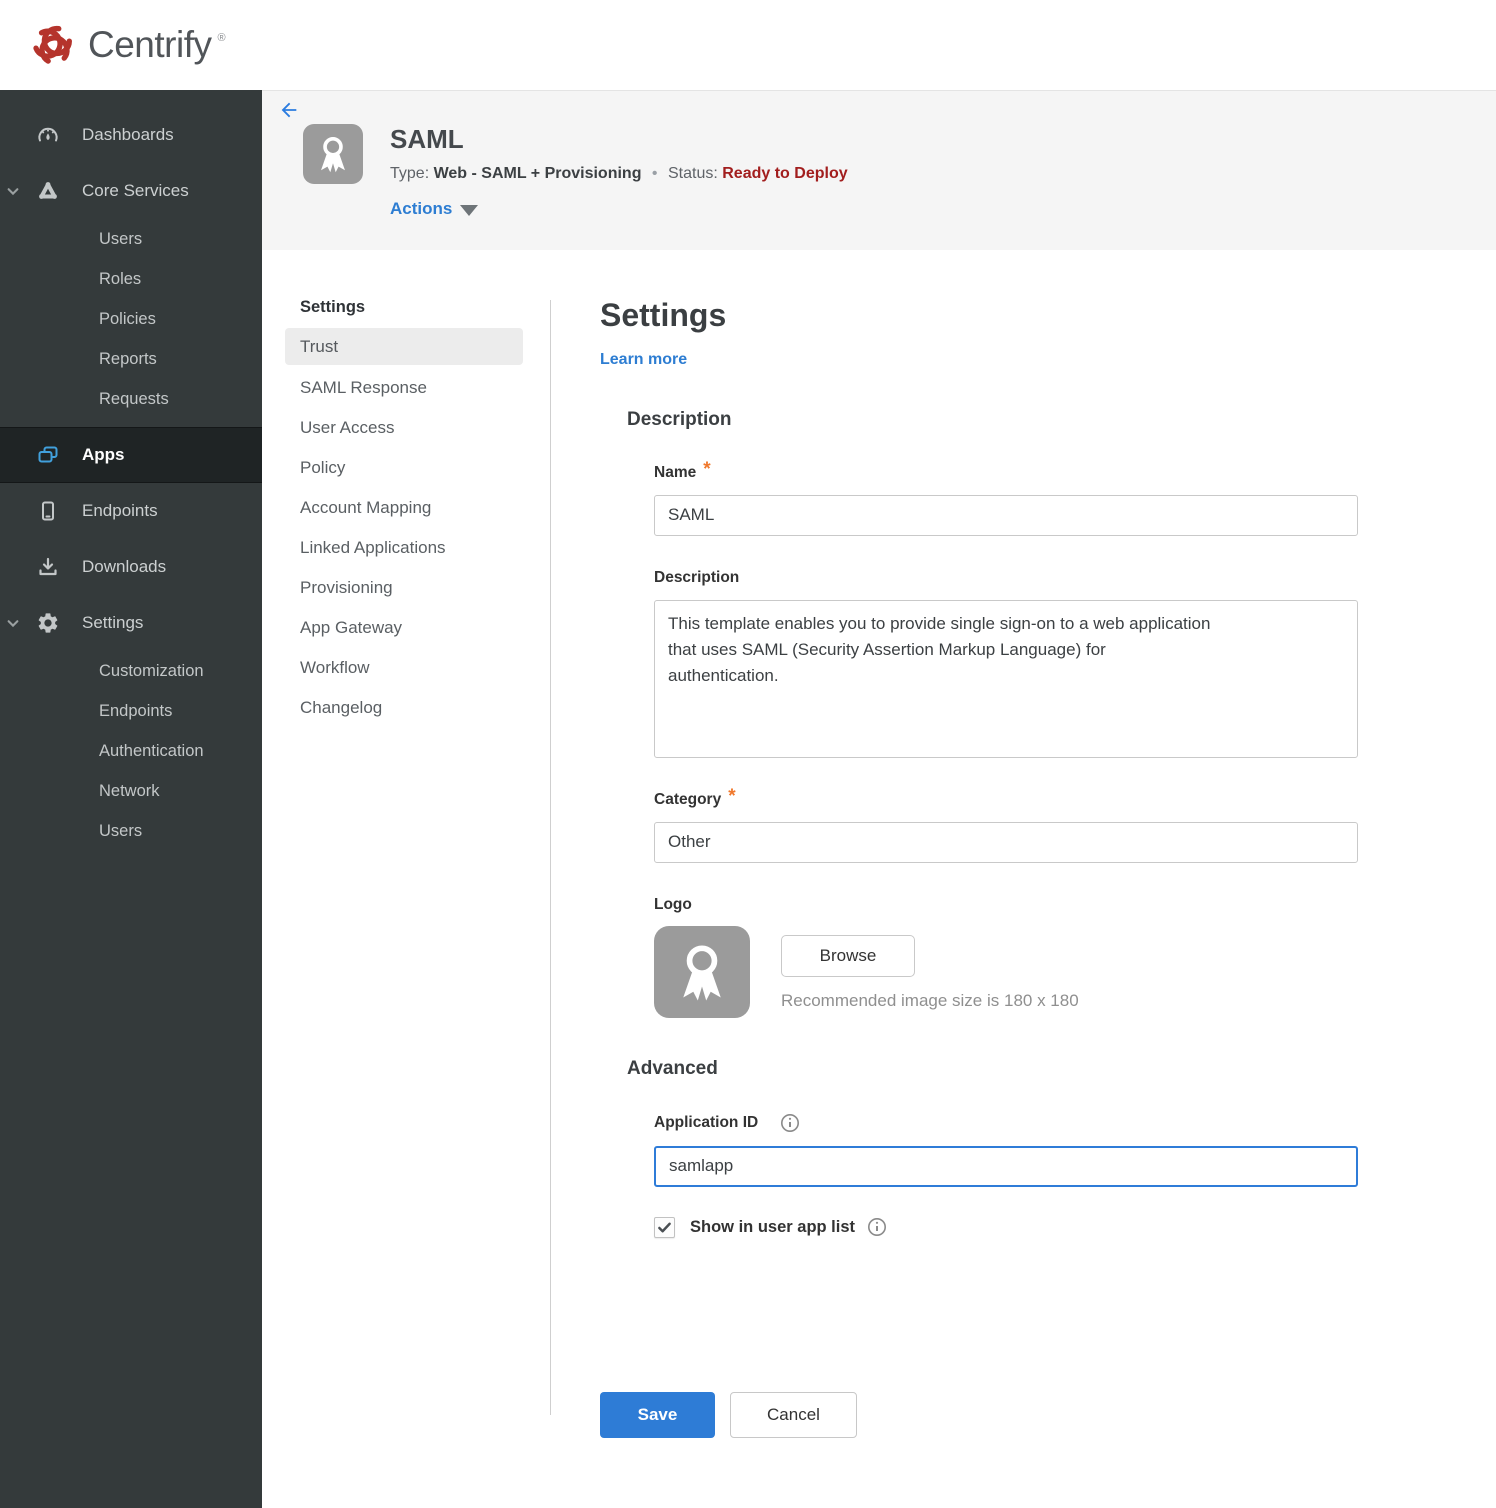 The width and height of the screenshot is (1496, 1508). I want to click on checkmark-icon, so click(664, 1227).